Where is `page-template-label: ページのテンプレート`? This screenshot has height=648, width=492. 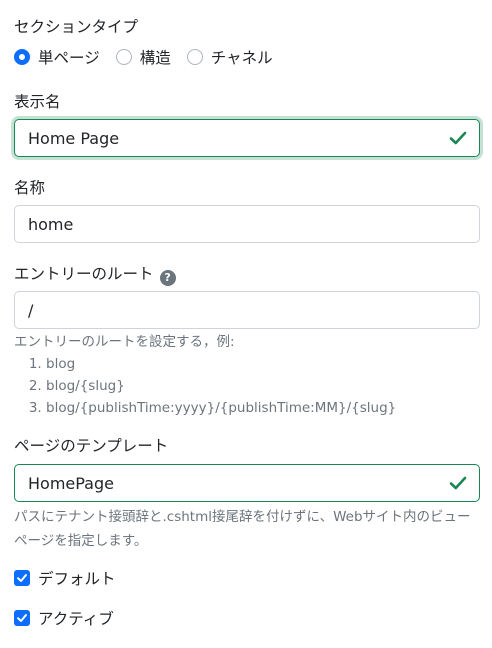 page-template-label: ページのテンプレート is located at coordinates (91, 446).